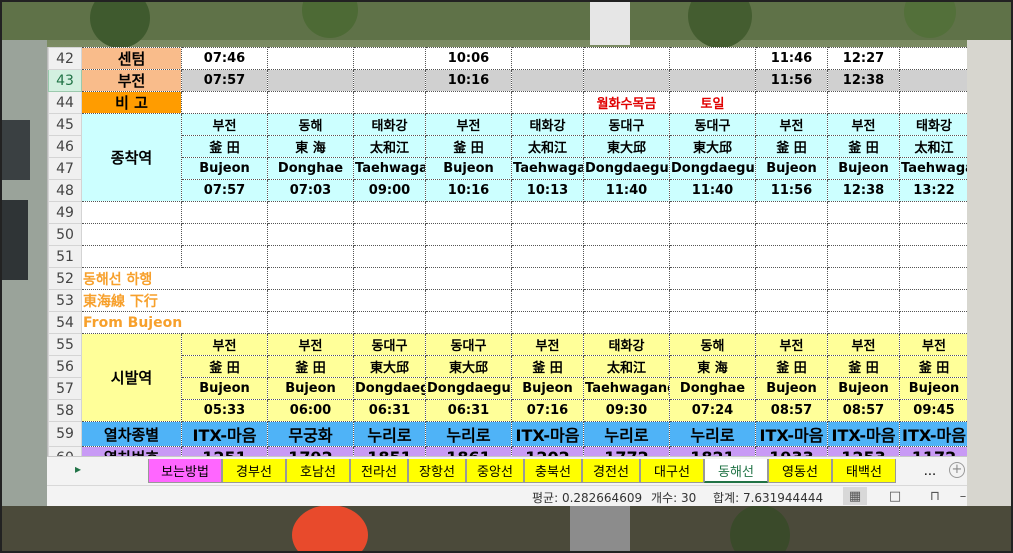 The height and width of the screenshot is (553, 1013). What do you see at coordinates (672, 471) in the screenshot?
I see `sheet-tab: 대구선` at bounding box center [672, 471].